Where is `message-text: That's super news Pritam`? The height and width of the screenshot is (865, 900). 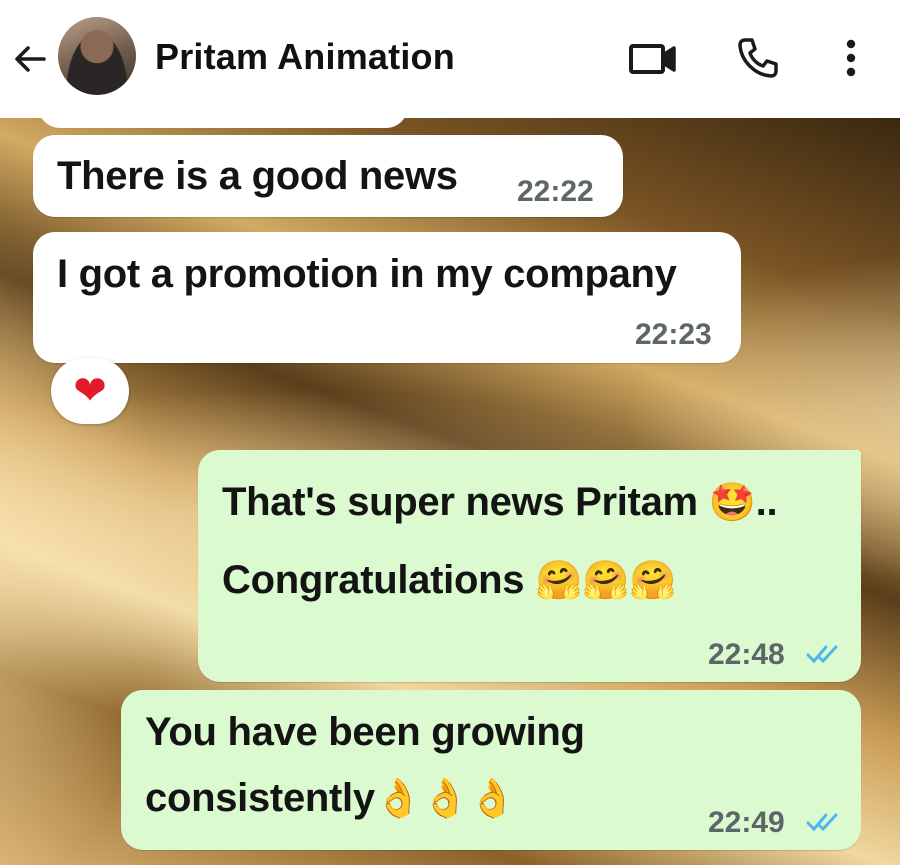 message-text: That's super news Pritam is located at coordinates (460, 502).